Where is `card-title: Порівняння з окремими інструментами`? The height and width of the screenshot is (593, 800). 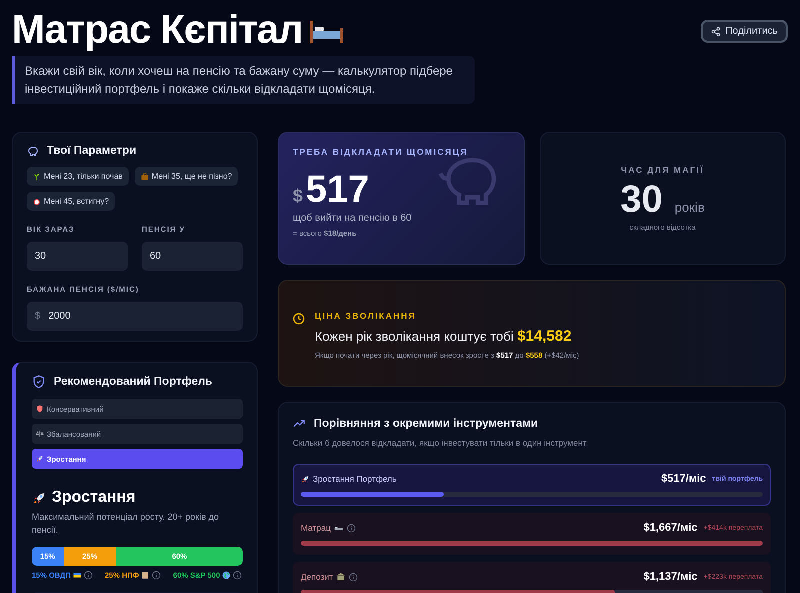
card-title: Порівняння з окремими інструментами is located at coordinates (426, 424).